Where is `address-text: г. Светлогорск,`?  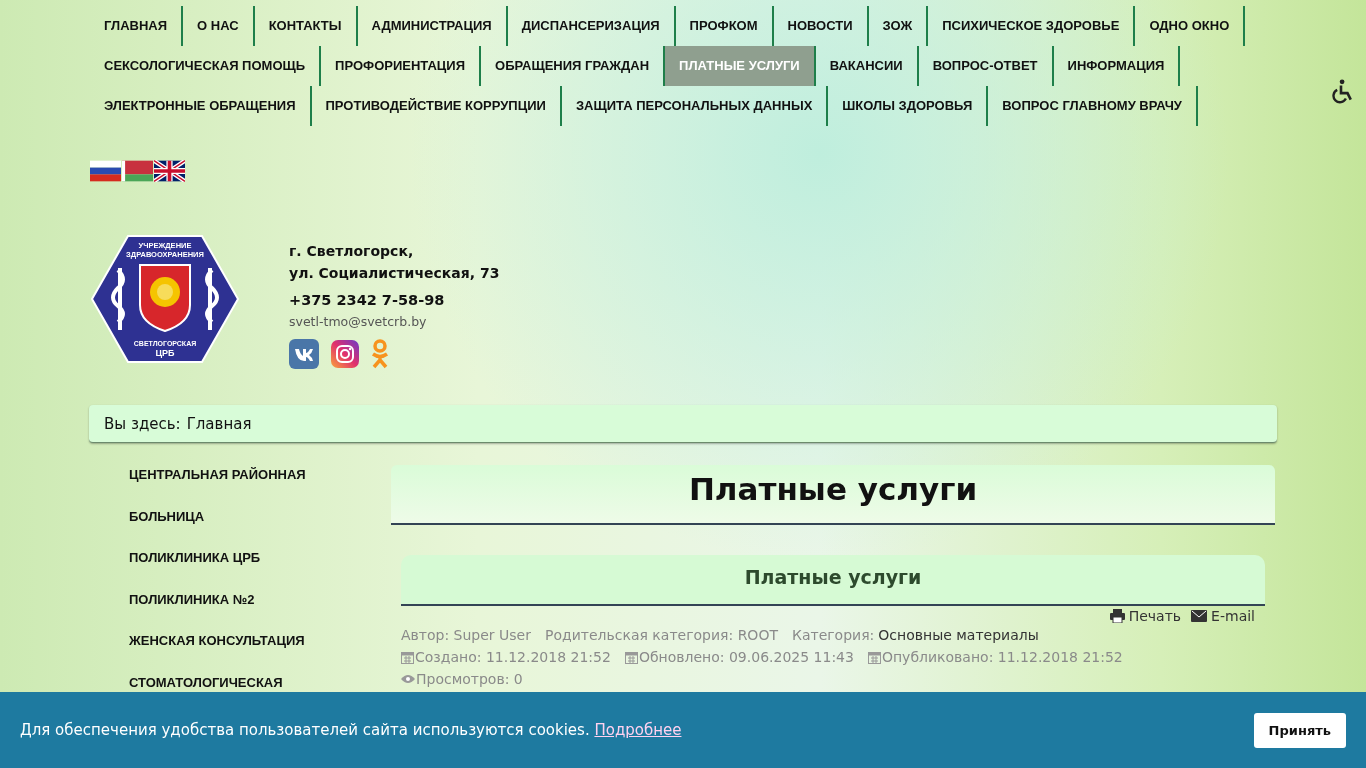
address-text: г. Светлогорск, is located at coordinates (352, 251).